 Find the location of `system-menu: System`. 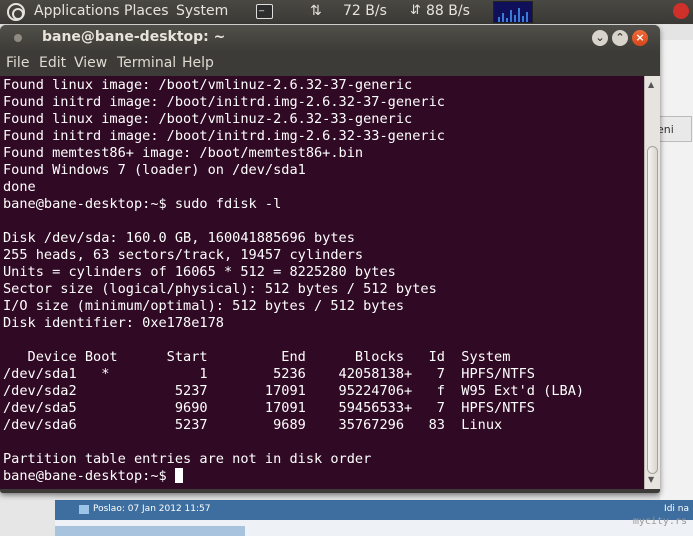

system-menu: System is located at coordinates (202, 11).